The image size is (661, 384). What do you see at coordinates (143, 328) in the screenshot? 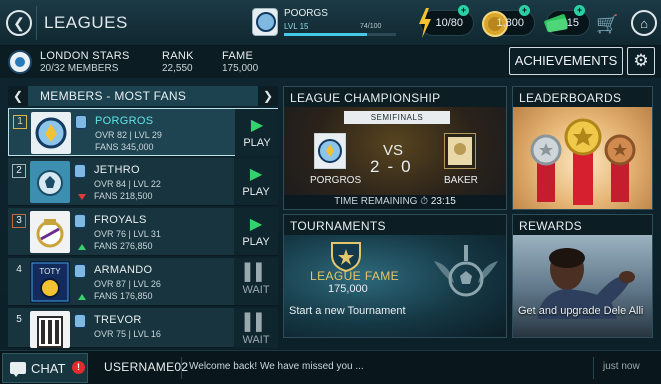
I see `member-row: 5 TREVOR OVR 75 | LVL 16 ▌▌ WAIT` at bounding box center [143, 328].